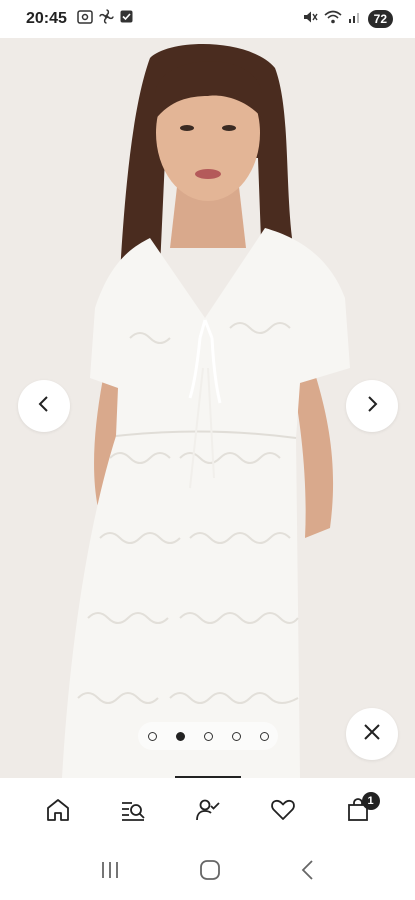  Describe the element at coordinates (85, 19) in the screenshot. I see `screenshot-icon` at that location.